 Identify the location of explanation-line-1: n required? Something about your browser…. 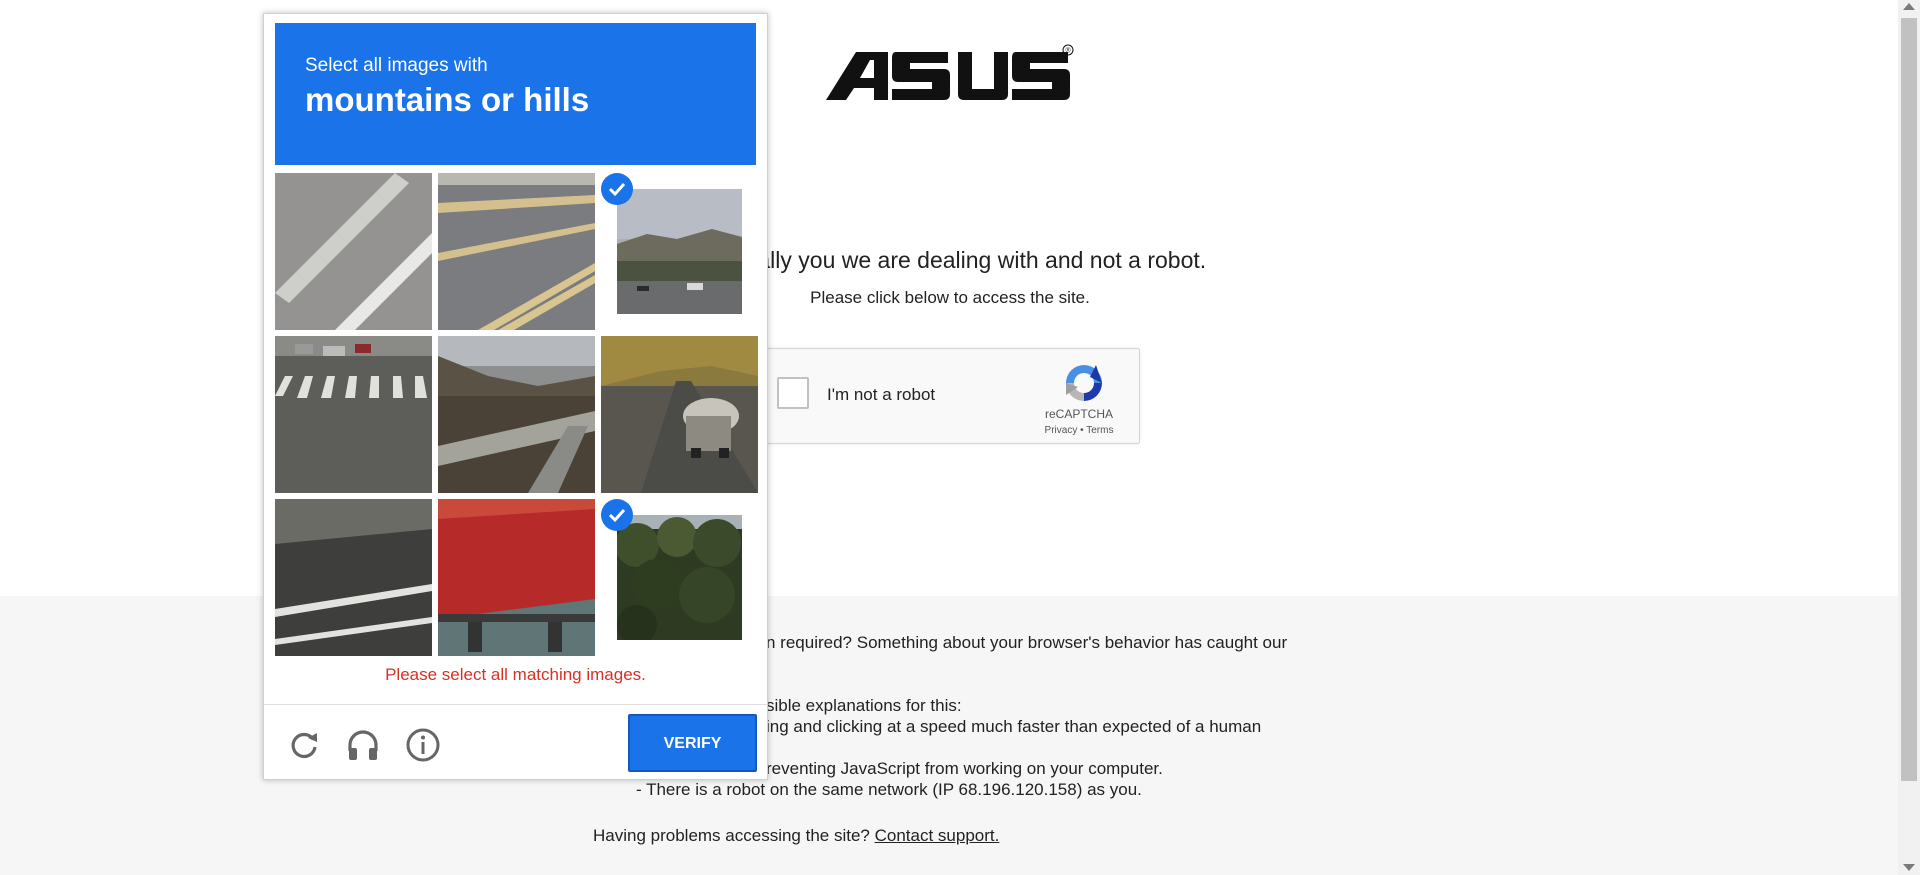
(1027, 642).